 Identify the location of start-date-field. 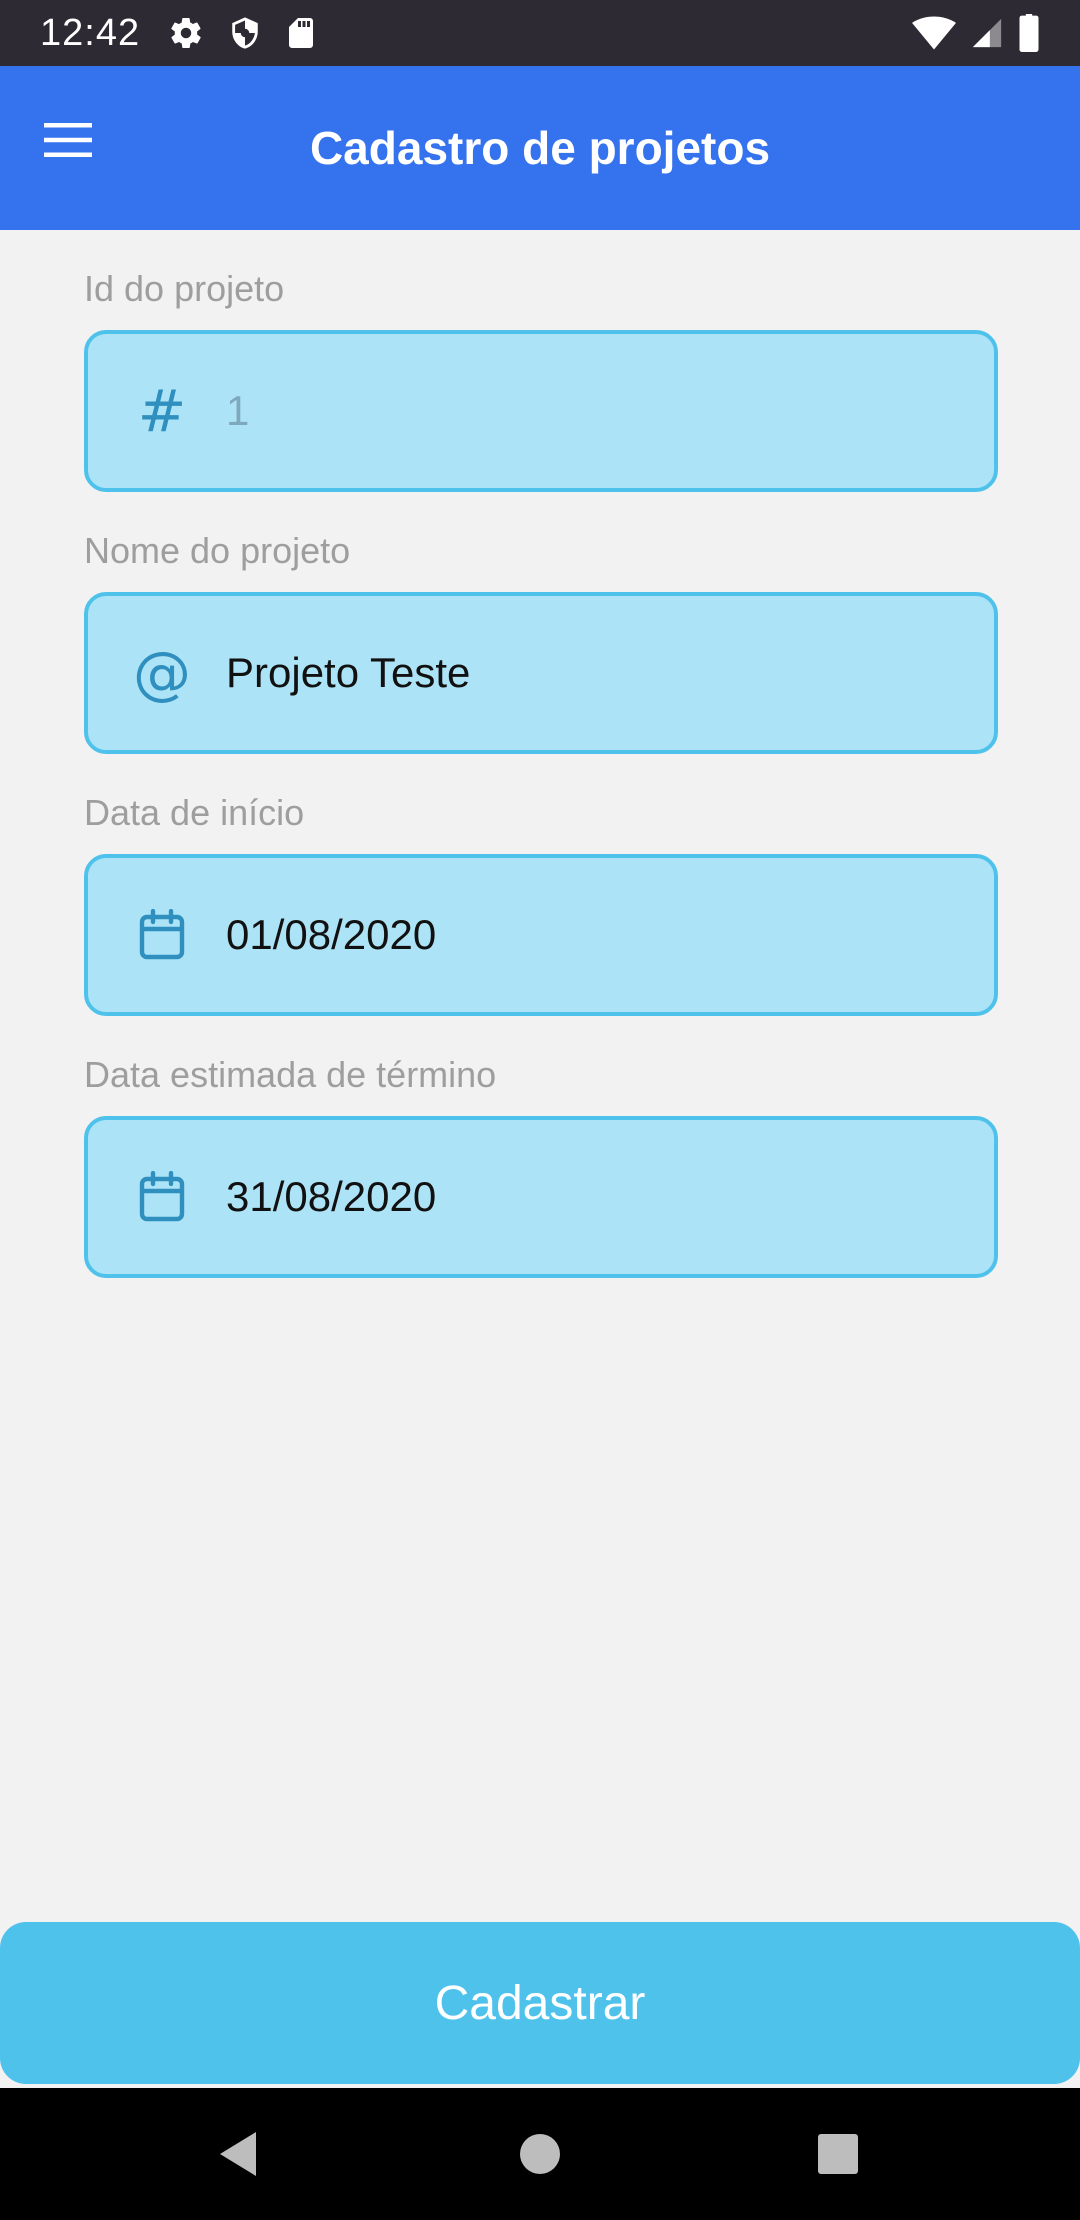
(541, 935).